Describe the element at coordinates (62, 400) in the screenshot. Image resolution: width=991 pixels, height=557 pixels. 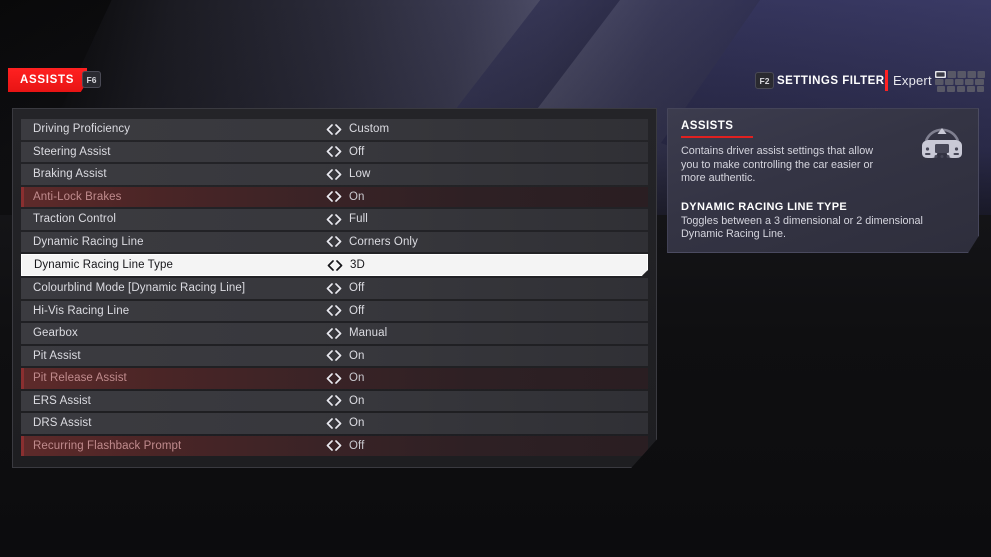
I see `setting-label: ERS Assist` at that location.